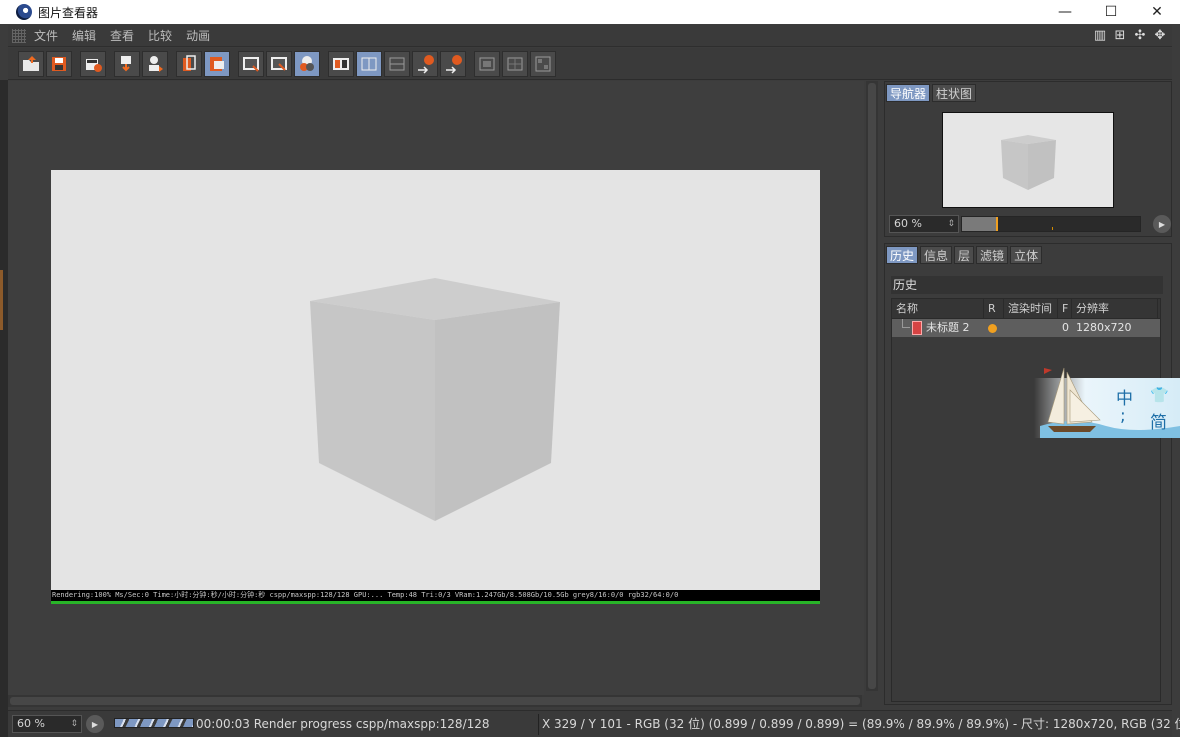  I want to click on frame-view-icon, so click(251, 63).